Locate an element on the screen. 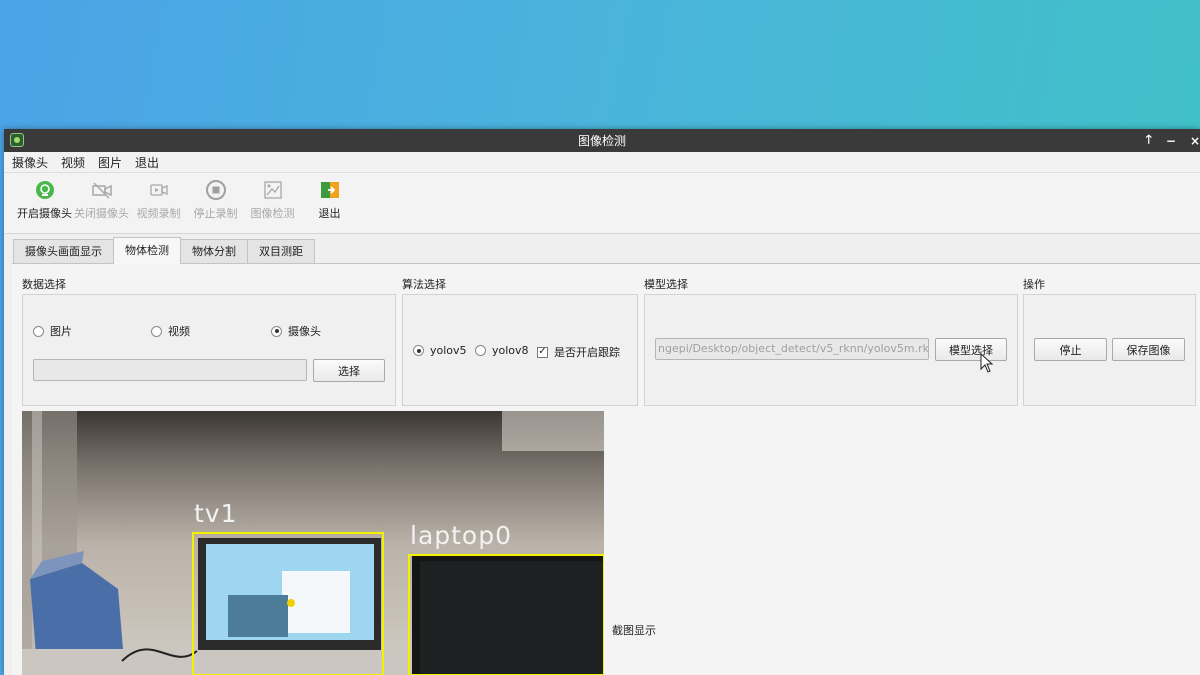 The height and width of the screenshot is (675, 1200). data-select-title: 数据选择 is located at coordinates (44, 284).